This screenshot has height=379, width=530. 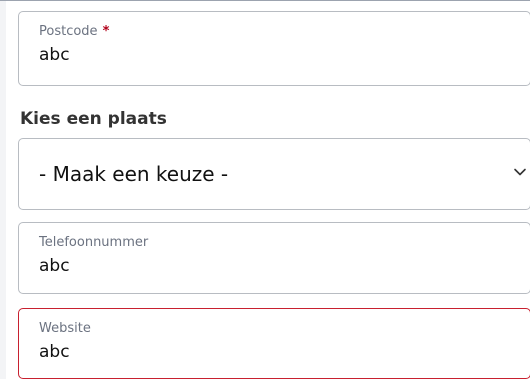 What do you see at coordinates (134, 174) in the screenshot?
I see `place-select-value: - Maak een keuze -` at bounding box center [134, 174].